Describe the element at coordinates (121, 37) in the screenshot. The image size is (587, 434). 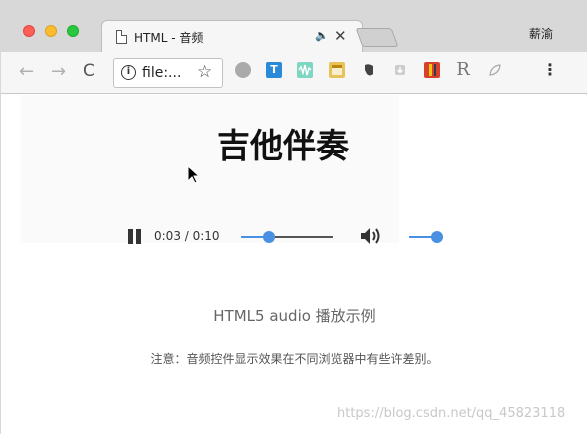
I see `document-icon` at that location.